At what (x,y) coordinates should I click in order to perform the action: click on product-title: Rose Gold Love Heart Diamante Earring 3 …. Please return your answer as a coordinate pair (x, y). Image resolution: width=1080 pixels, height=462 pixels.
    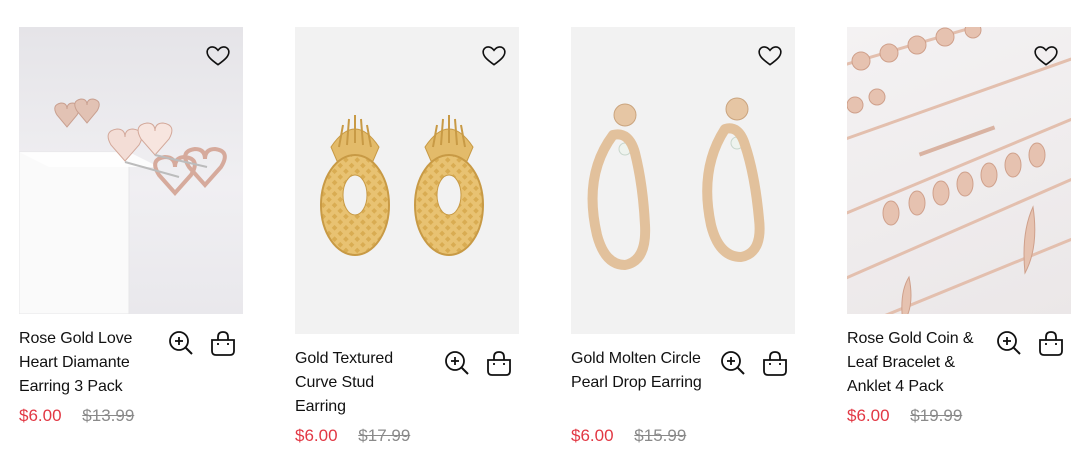
    Looking at the image, I should click on (85, 363).